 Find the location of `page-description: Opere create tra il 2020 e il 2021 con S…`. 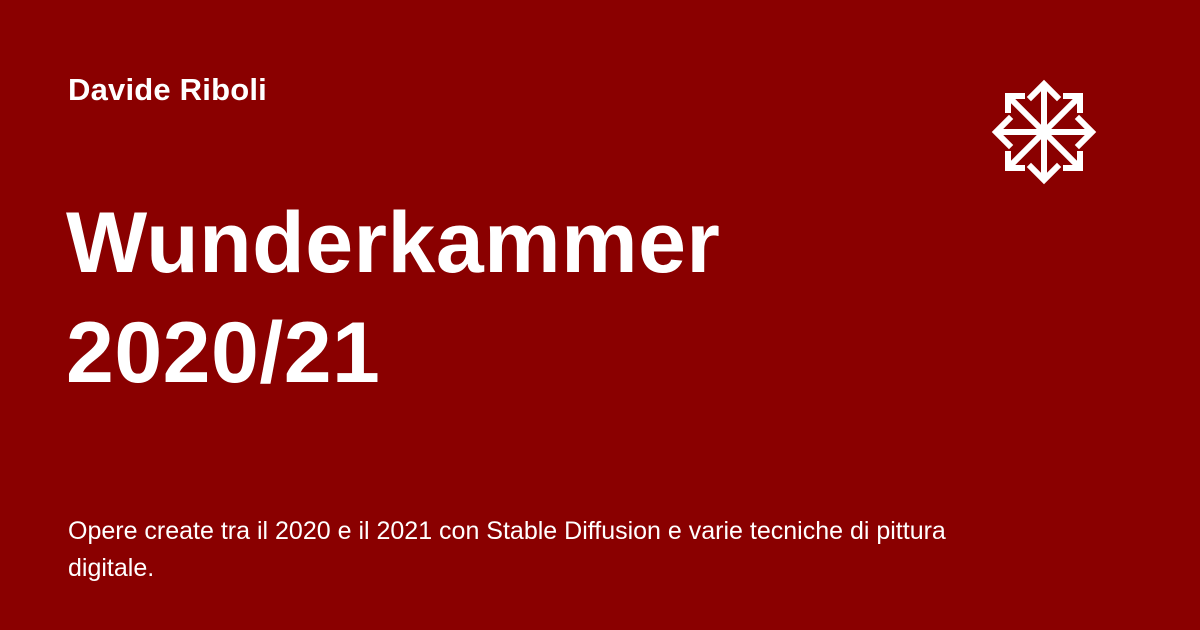

page-description: Opere create tra il 2020 e il 2021 con S… is located at coordinates (507, 549).